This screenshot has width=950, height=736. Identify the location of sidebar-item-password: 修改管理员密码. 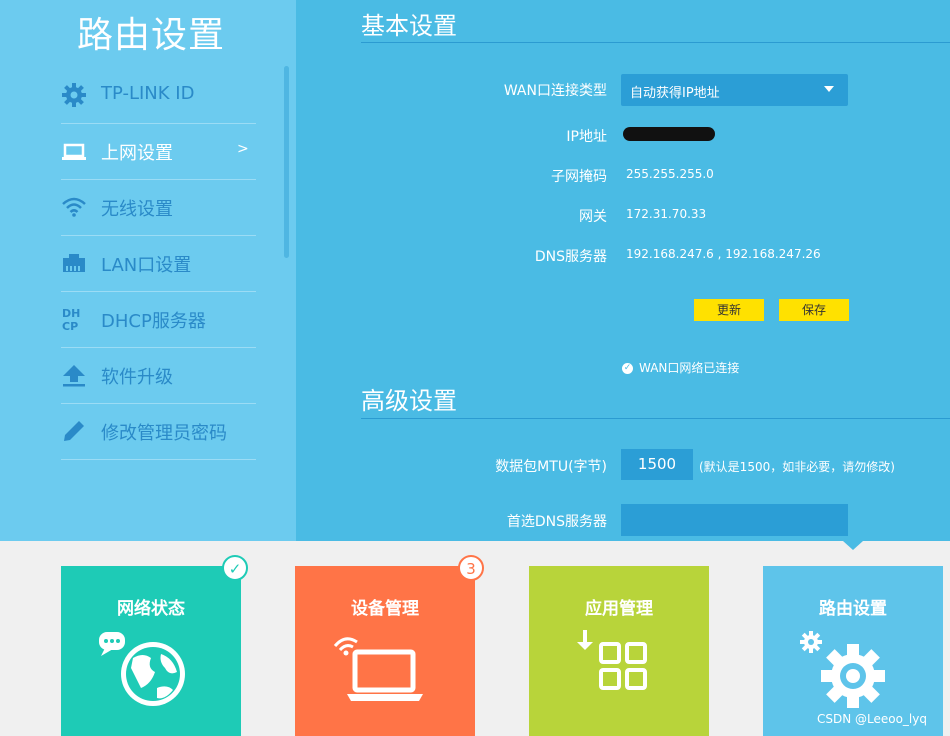
(158, 432).